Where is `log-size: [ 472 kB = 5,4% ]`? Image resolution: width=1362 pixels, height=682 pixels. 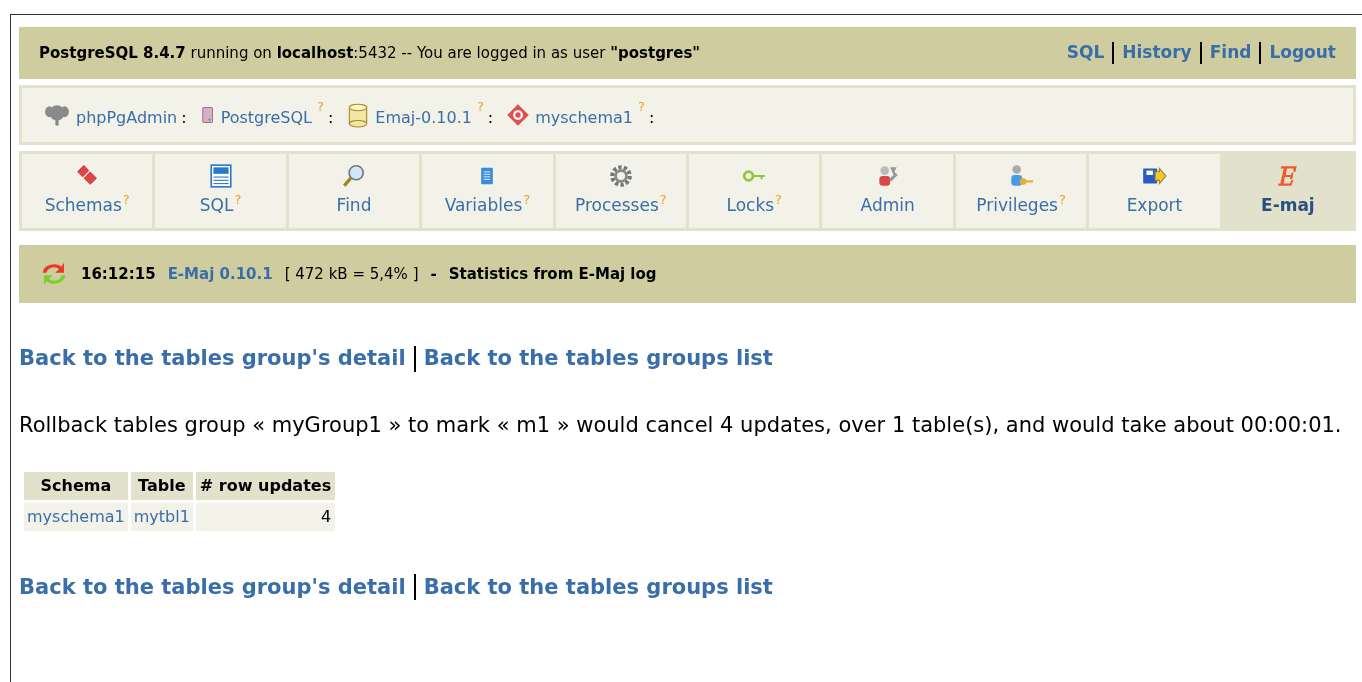
log-size: [ 472 kB = 5,4% ] is located at coordinates (351, 274).